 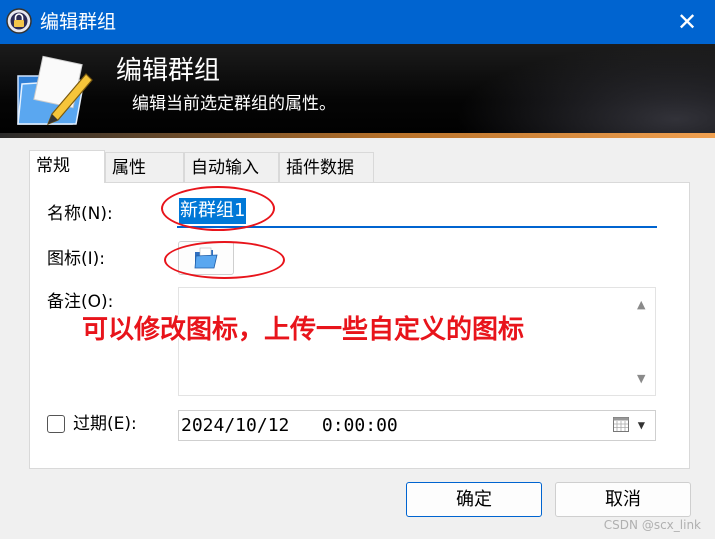 What do you see at coordinates (78, 22) in the screenshot?
I see `window-title: 编辑群组` at bounding box center [78, 22].